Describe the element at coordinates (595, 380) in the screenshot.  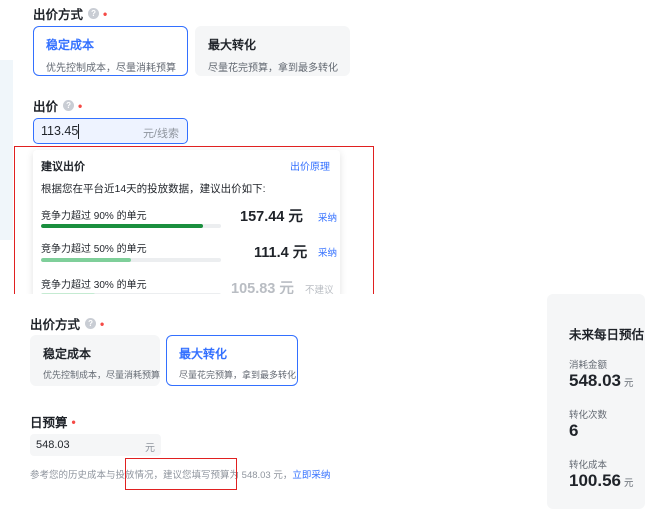
I see `forecast-number: 548.03` at that location.